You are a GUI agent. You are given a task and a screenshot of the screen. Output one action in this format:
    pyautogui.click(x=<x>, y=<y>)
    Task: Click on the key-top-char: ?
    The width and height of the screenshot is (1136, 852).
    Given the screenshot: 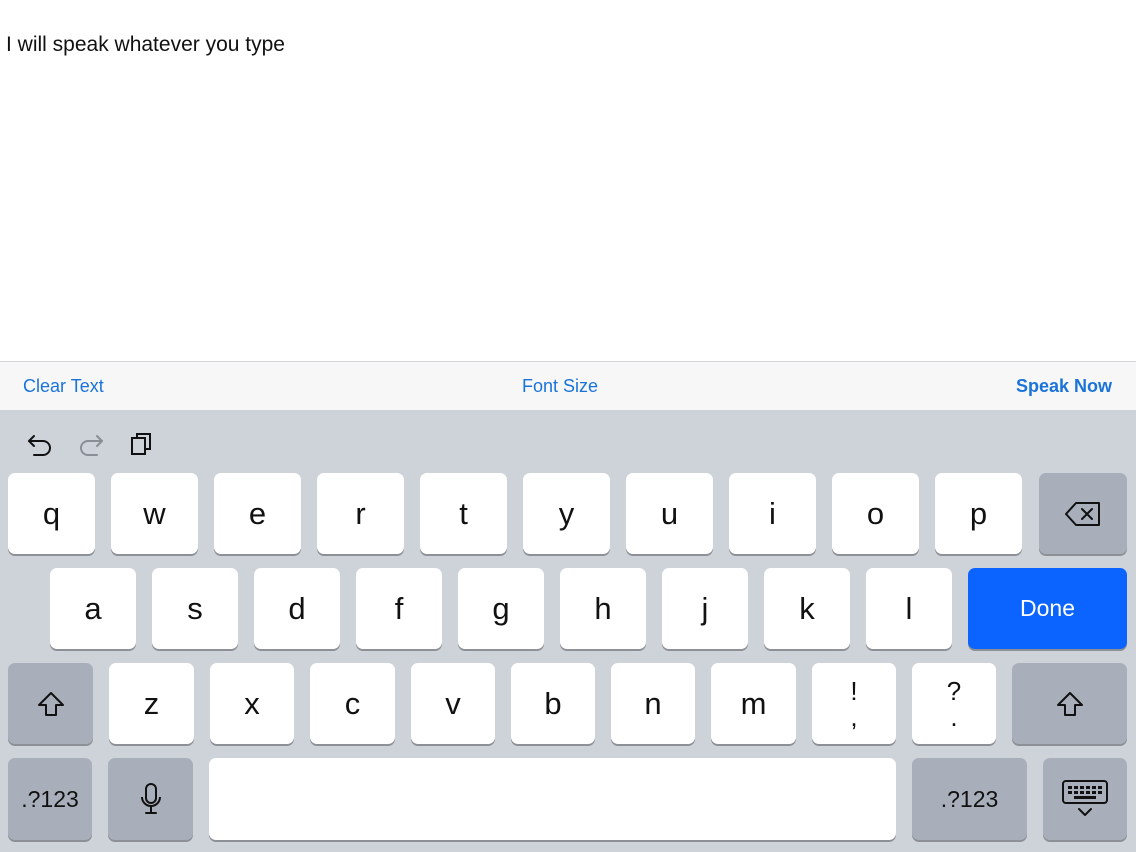 What is the action you would take?
    pyautogui.click(x=954, y=690)
    